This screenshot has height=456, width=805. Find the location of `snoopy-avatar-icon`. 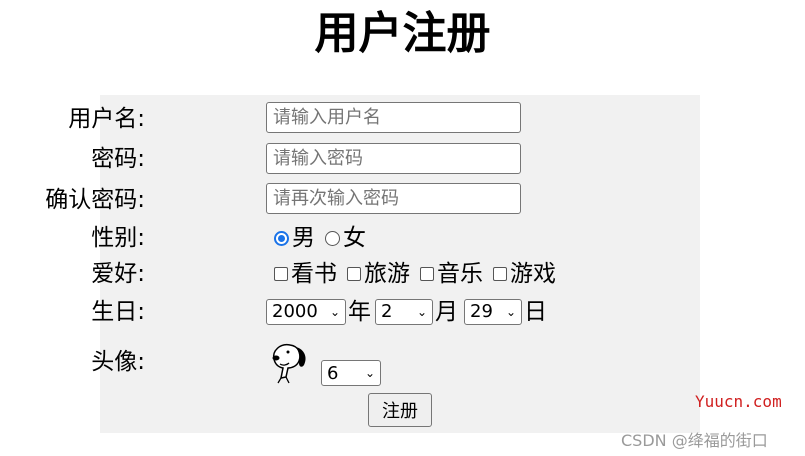

snoopy-avatar-icon is located at coordinates (289, 363).